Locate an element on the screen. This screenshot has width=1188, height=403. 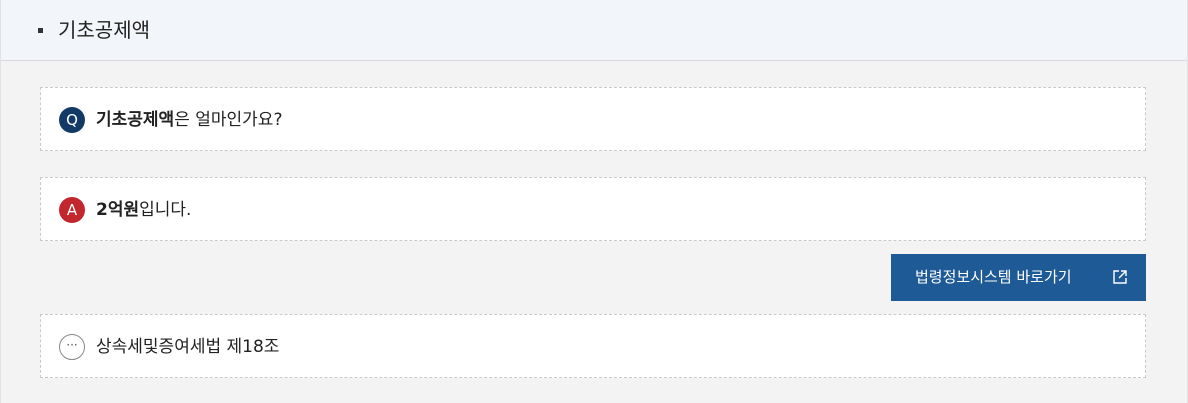
answer-value: 2억원 is located at coordinates (118, 210).